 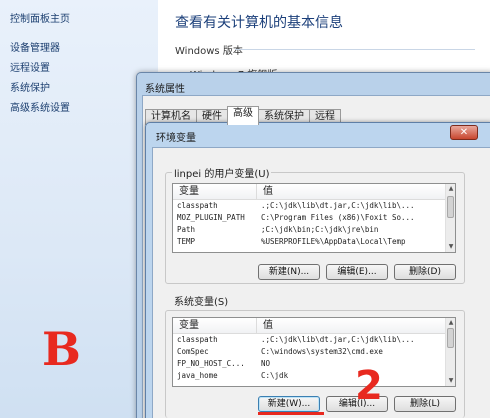 I want to click on variable-value: %USERPROFILE%\AppData\Local\Temp, so click(x=333, y=241).